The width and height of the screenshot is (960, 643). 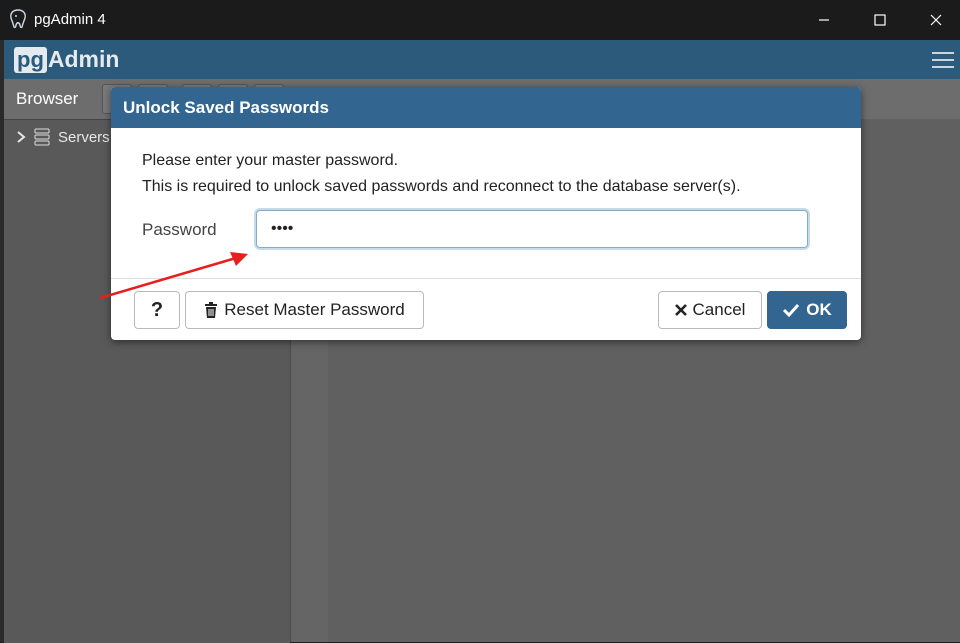 I want to click on password-input, so click(x=532, y=229).